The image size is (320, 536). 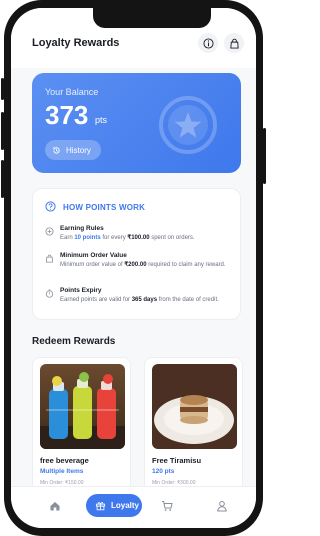 What do you see at coordinates (49, 231) in the screenshot?
I see `plus-circle-icon` at bounding box center [49, 231].